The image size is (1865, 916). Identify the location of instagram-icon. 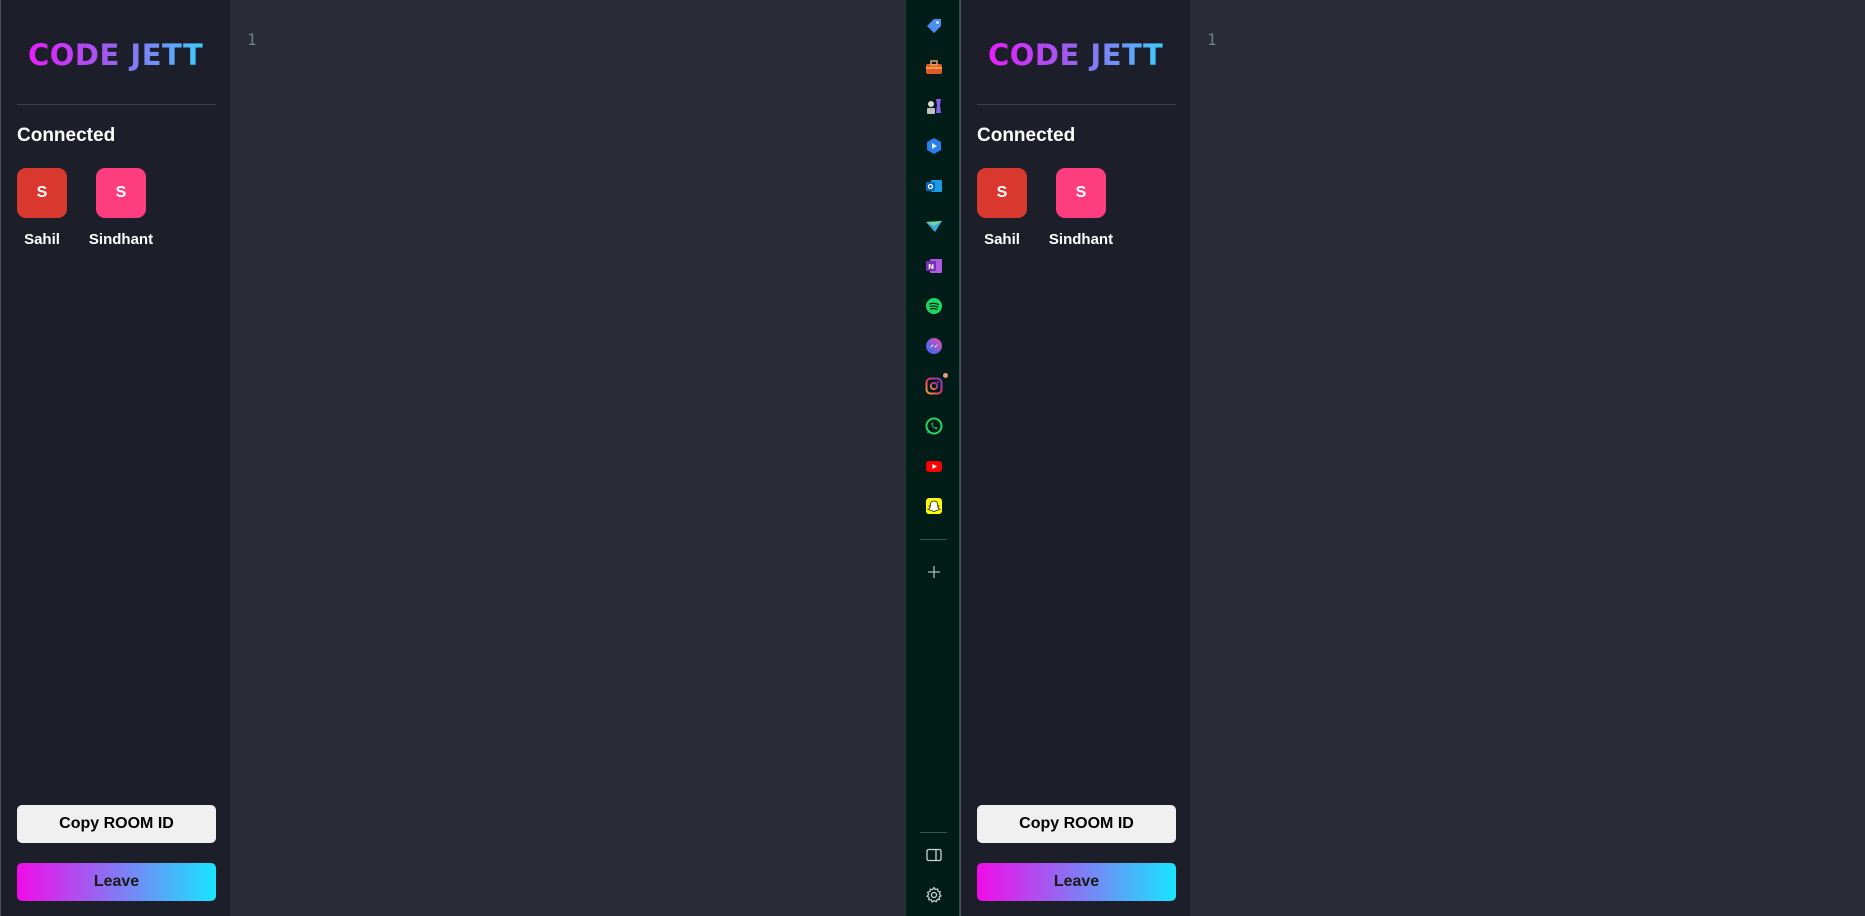
(934, 386).